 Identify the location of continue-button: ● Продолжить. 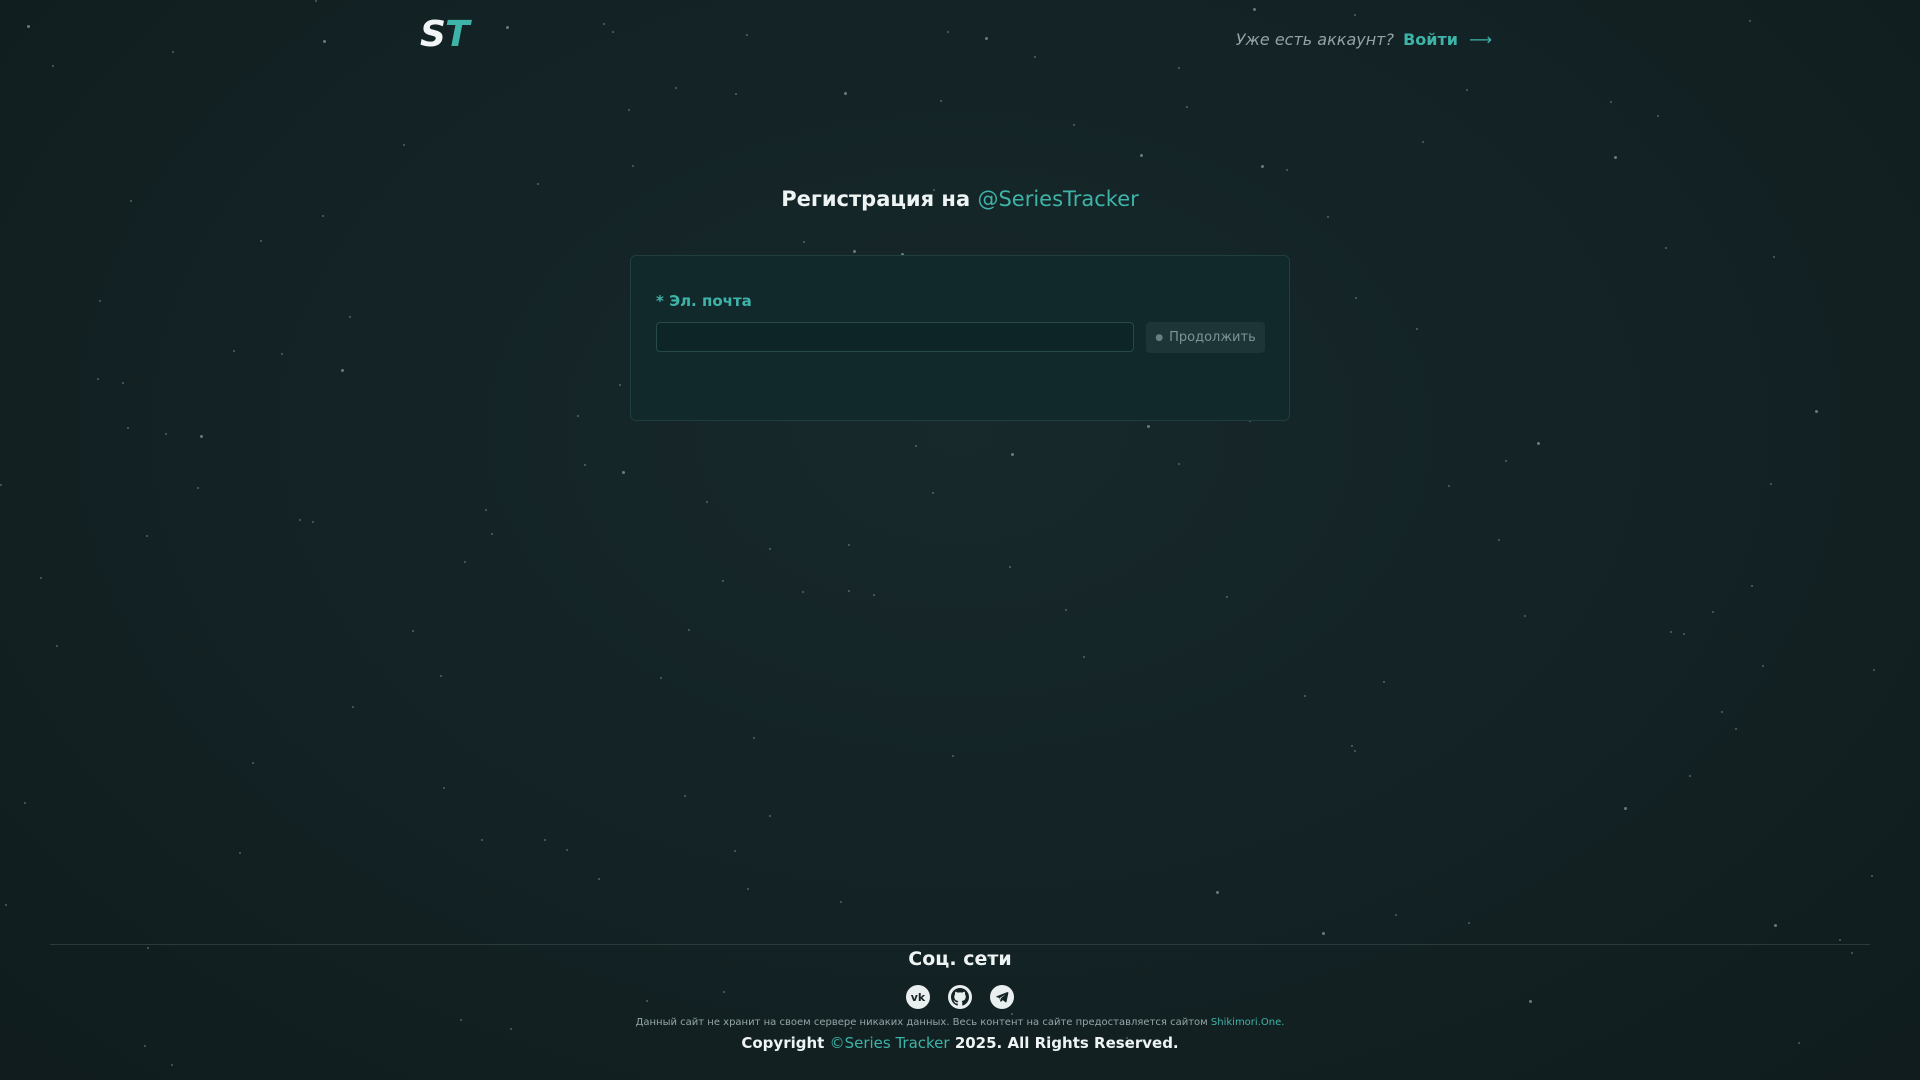
(1205, 337).